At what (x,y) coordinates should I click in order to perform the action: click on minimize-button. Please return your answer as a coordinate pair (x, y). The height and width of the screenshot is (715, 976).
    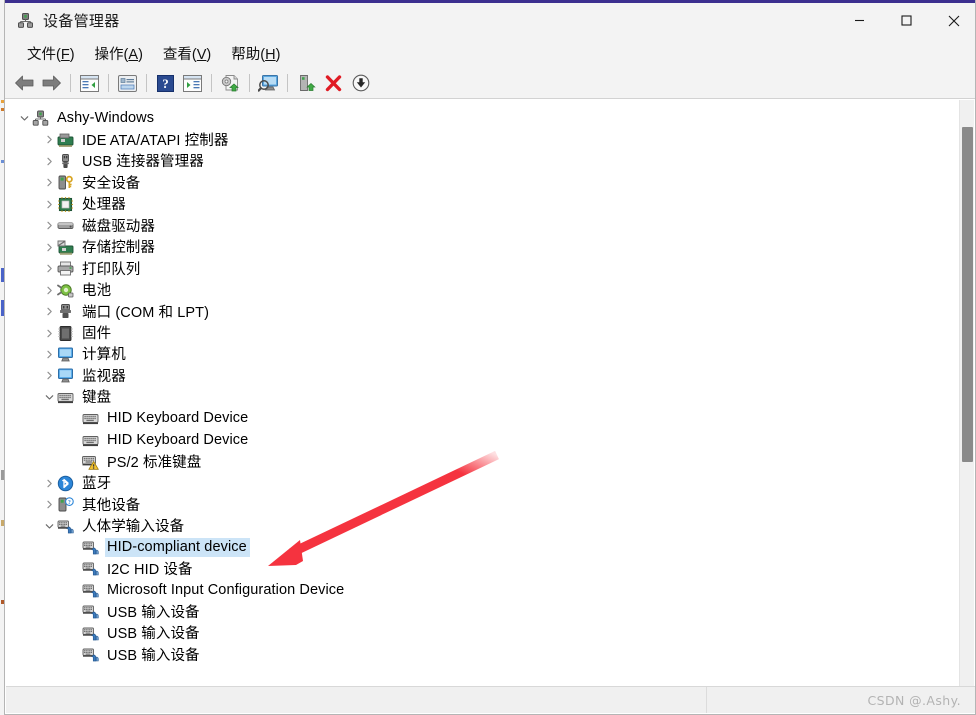
    Looking at the image, I should click on (859, 20).